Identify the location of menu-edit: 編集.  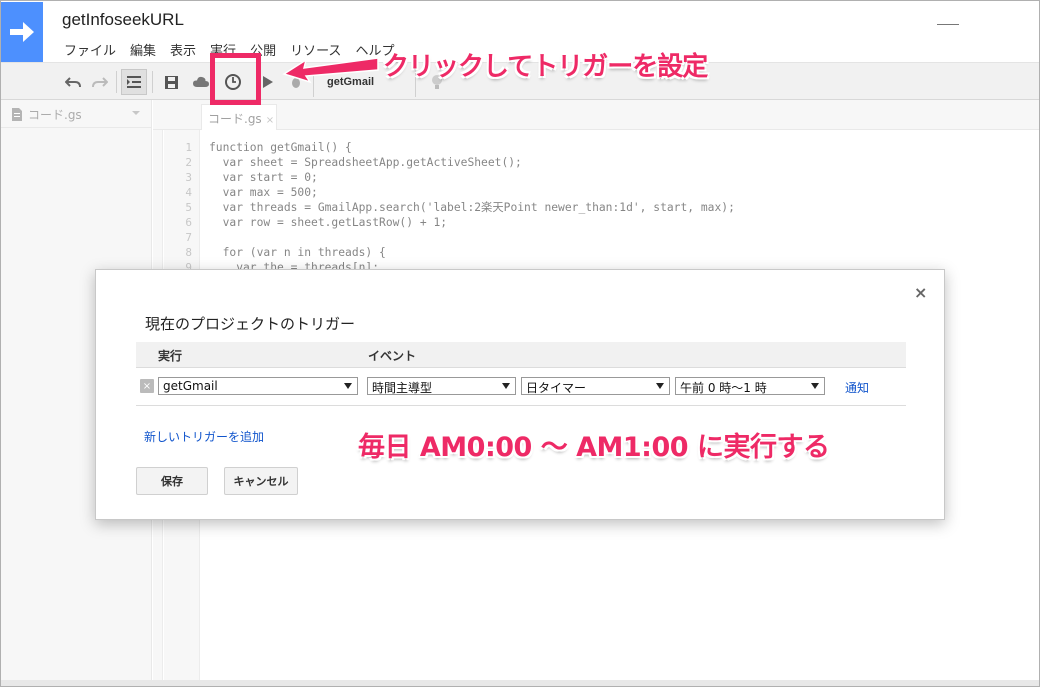
(143, 49).